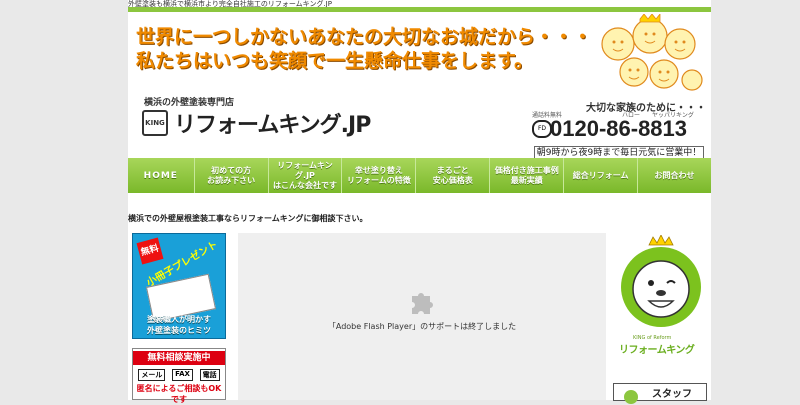  Describe the element at coordinates (661, 287) in the screenshot. I see `lion-mascot-icon` at that location.